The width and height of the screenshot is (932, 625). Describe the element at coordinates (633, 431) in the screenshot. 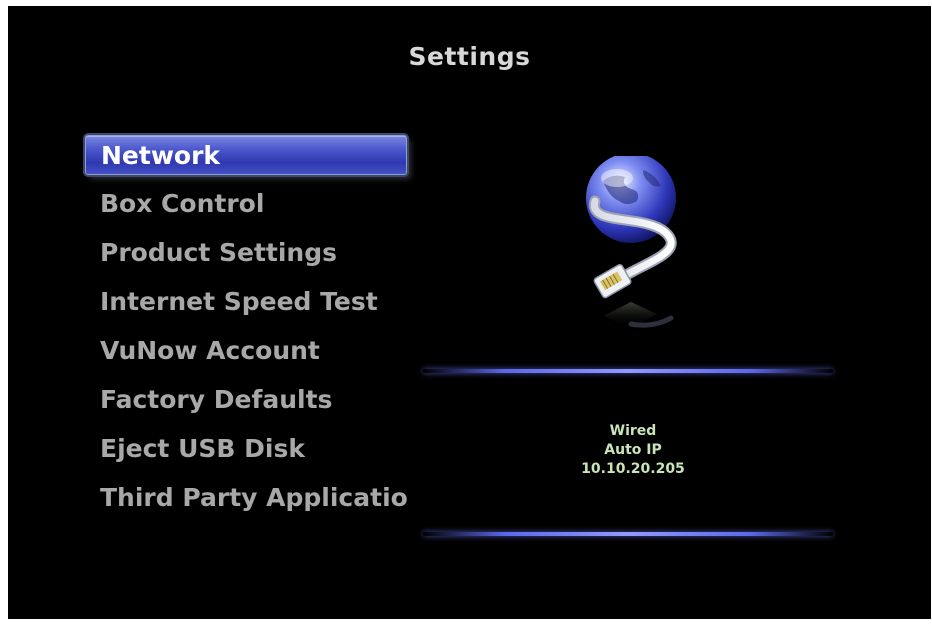

I see `connection-type: Wired` at that location.